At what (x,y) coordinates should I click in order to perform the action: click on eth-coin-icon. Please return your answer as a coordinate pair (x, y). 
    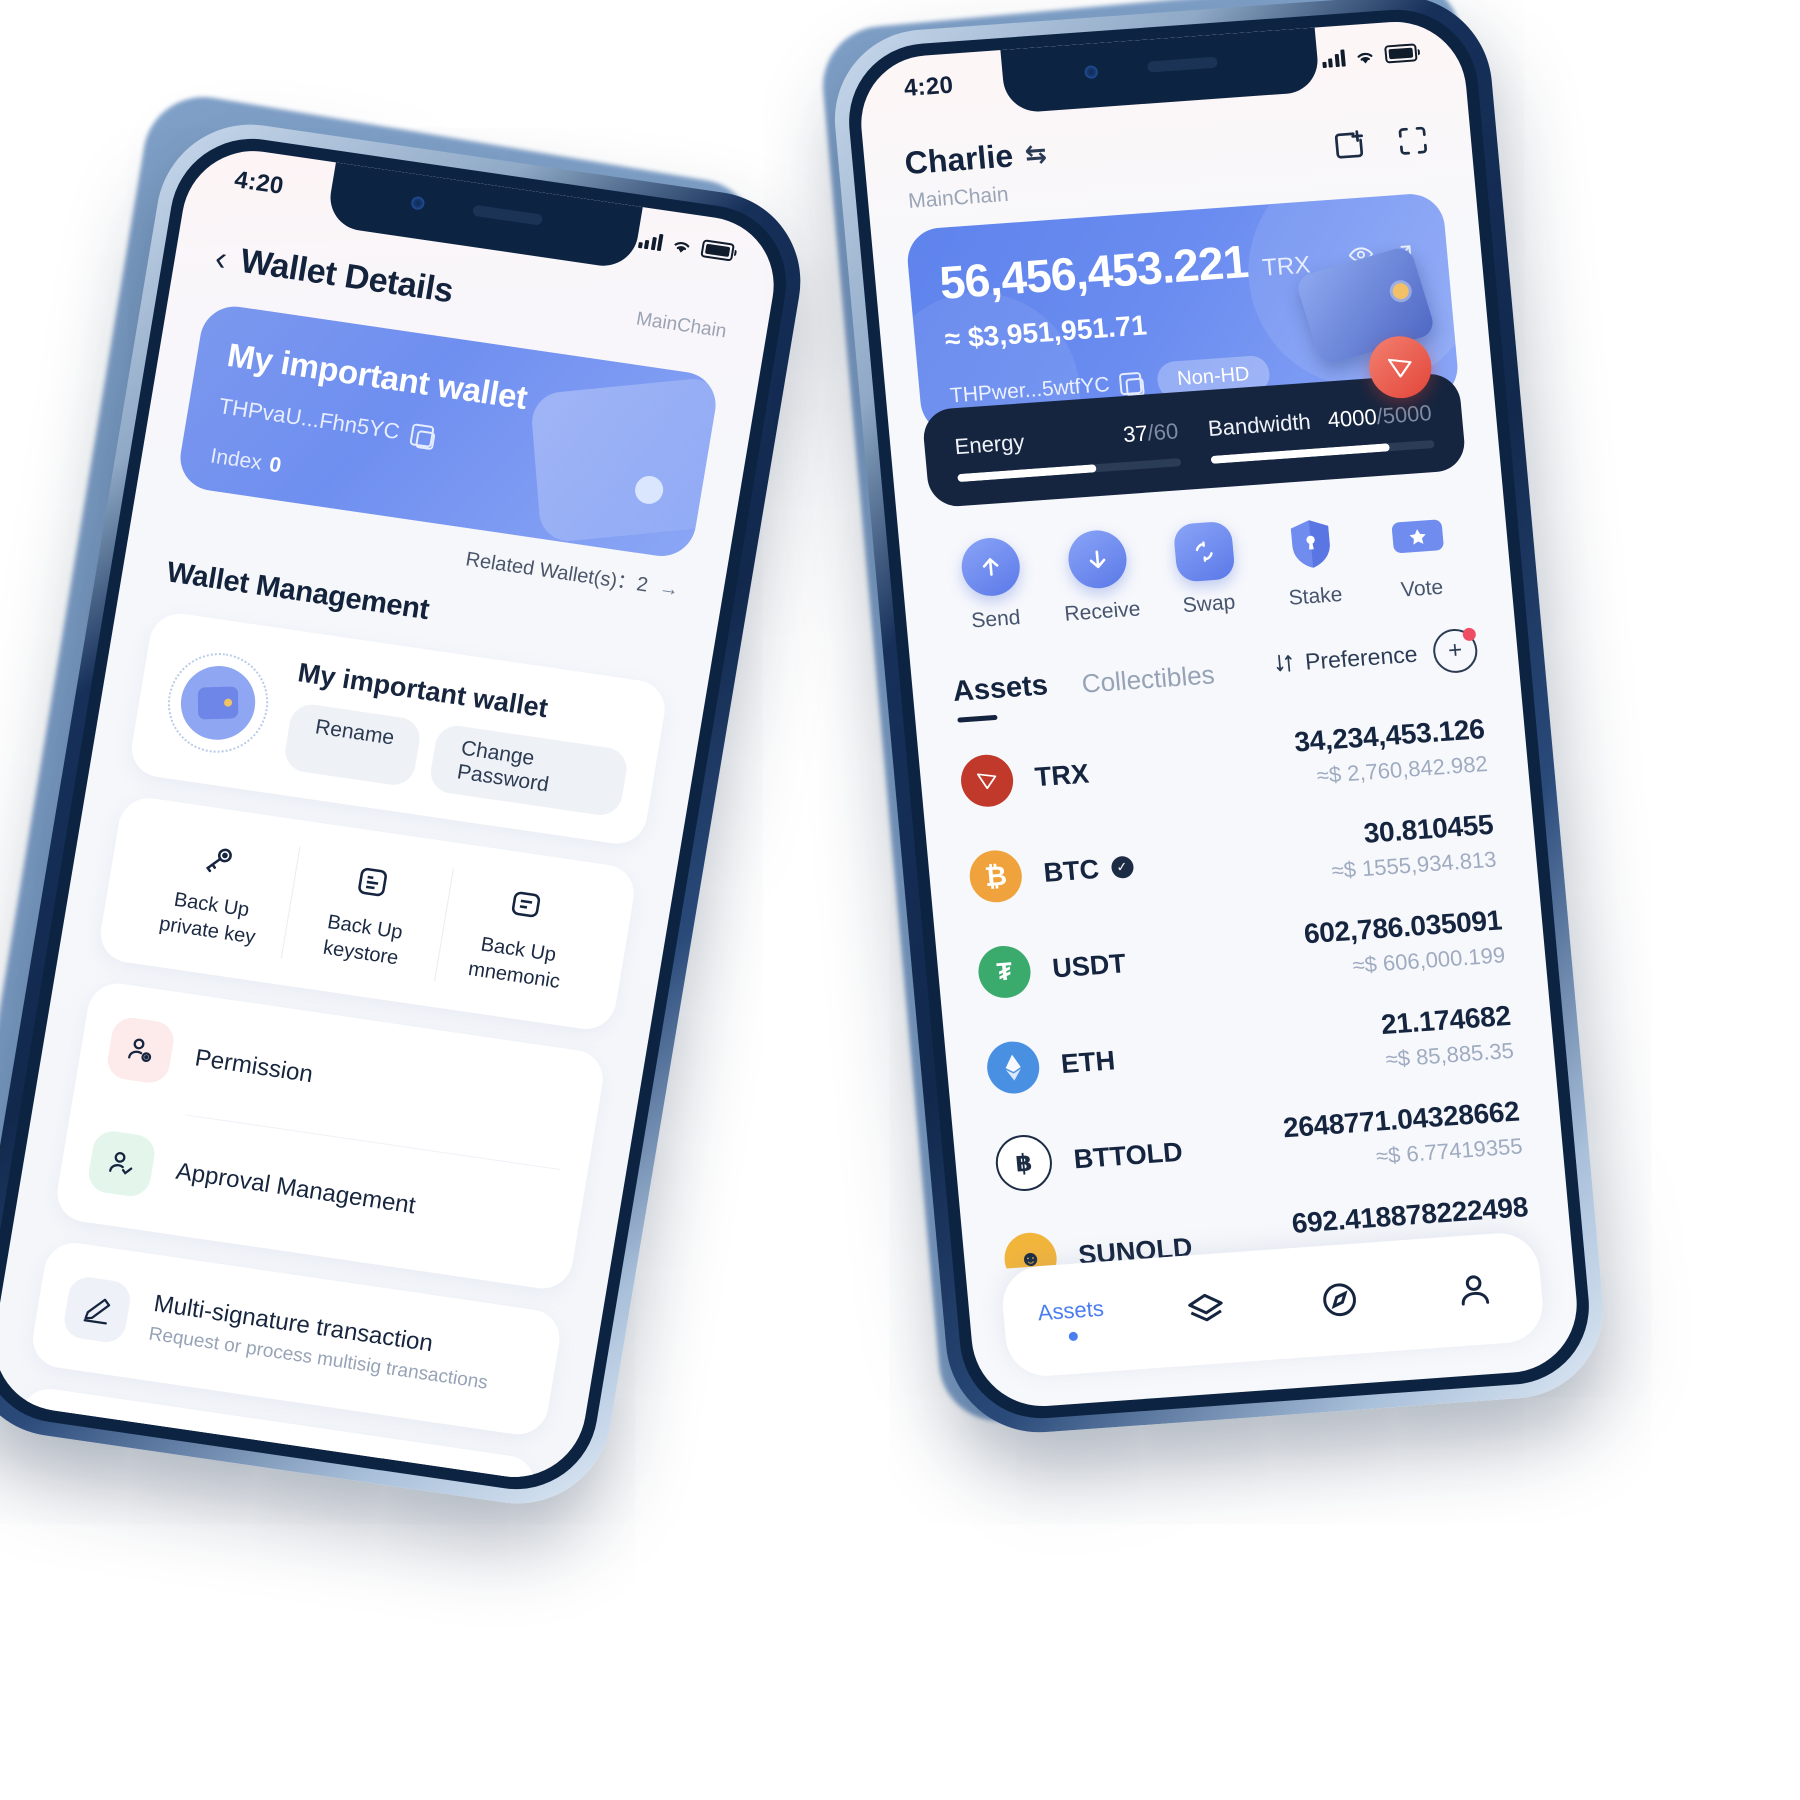
    Looking at the image, I should click on (1013, 1067).